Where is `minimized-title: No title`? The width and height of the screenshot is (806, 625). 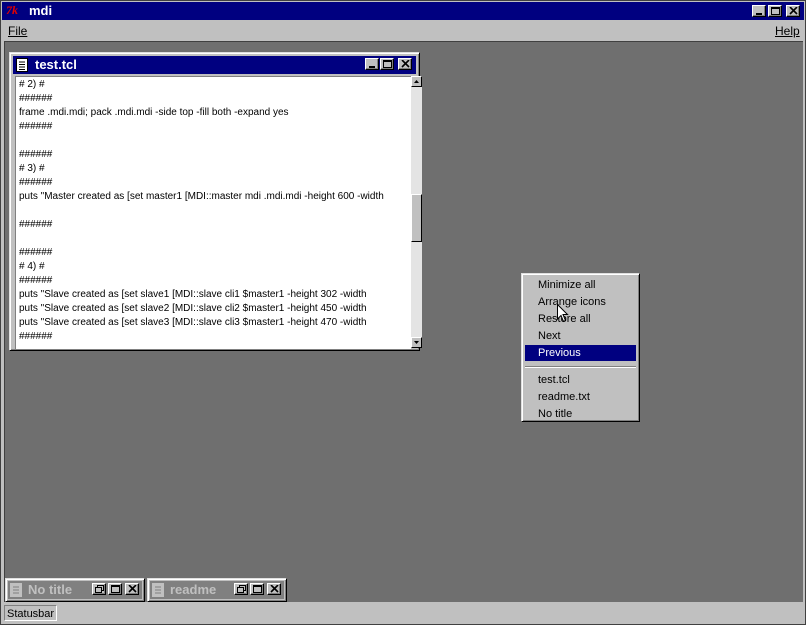
minimized-title: No title is located at coordinates (50, 589).